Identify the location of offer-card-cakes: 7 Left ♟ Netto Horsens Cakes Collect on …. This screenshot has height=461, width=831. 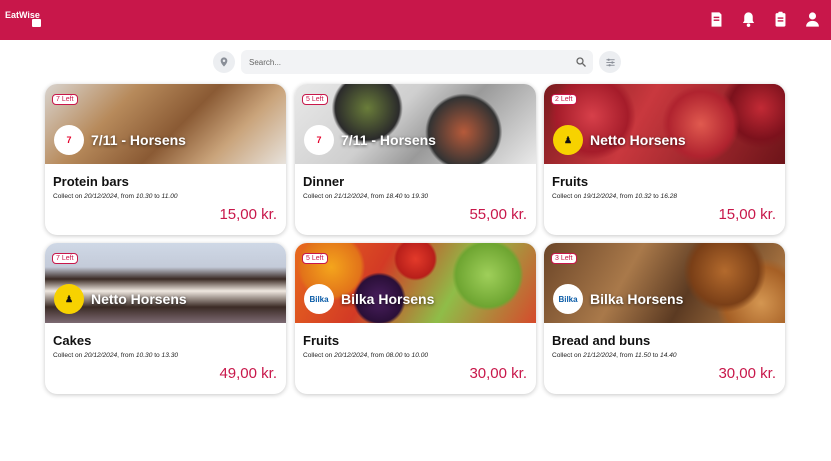
(165, 318).